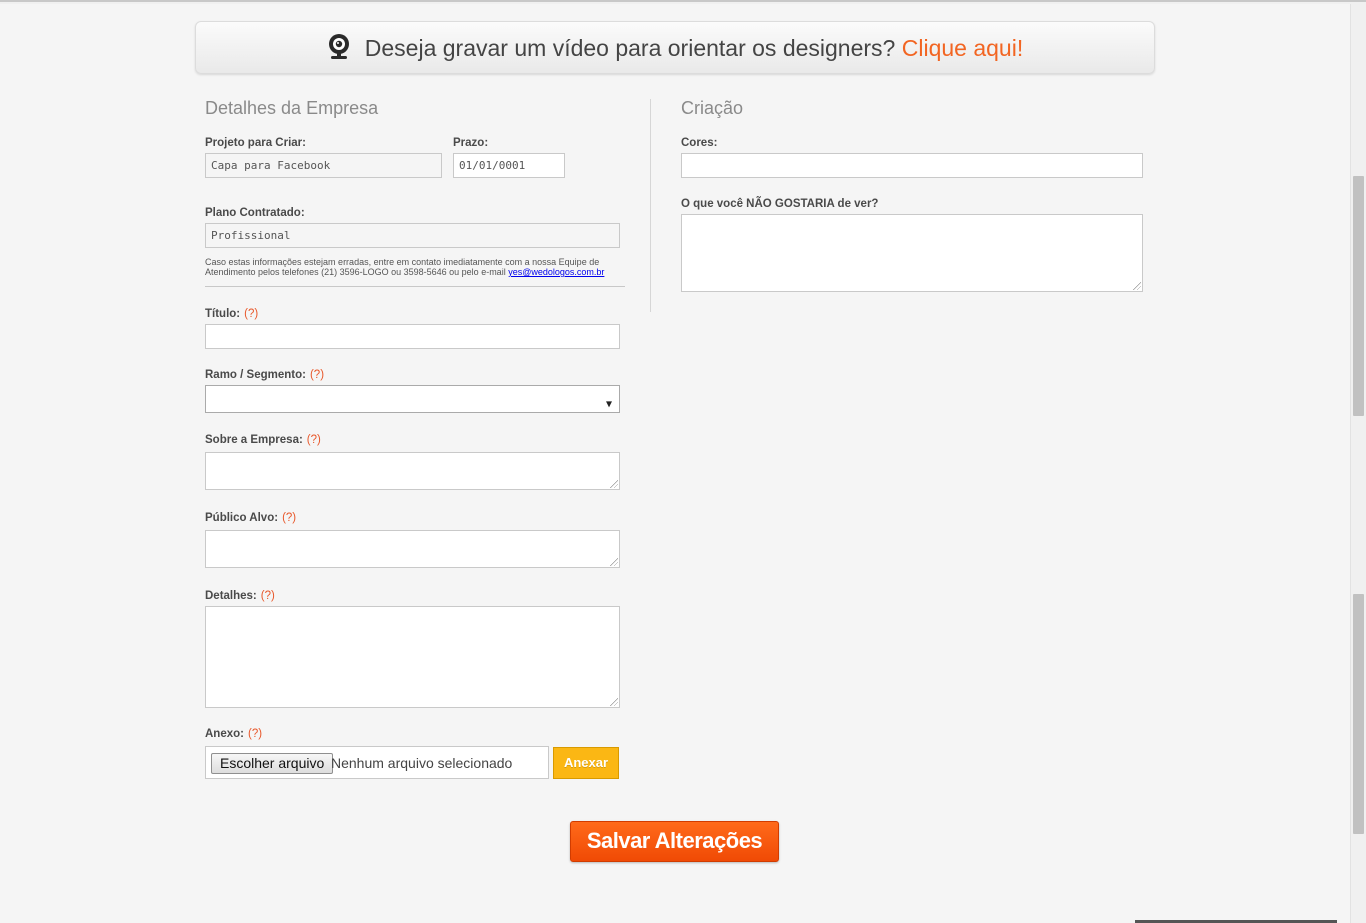 This screenshot has height=923, width=1366. I want to click on scrollbar-thumb-secondary, so click(1358, 714).